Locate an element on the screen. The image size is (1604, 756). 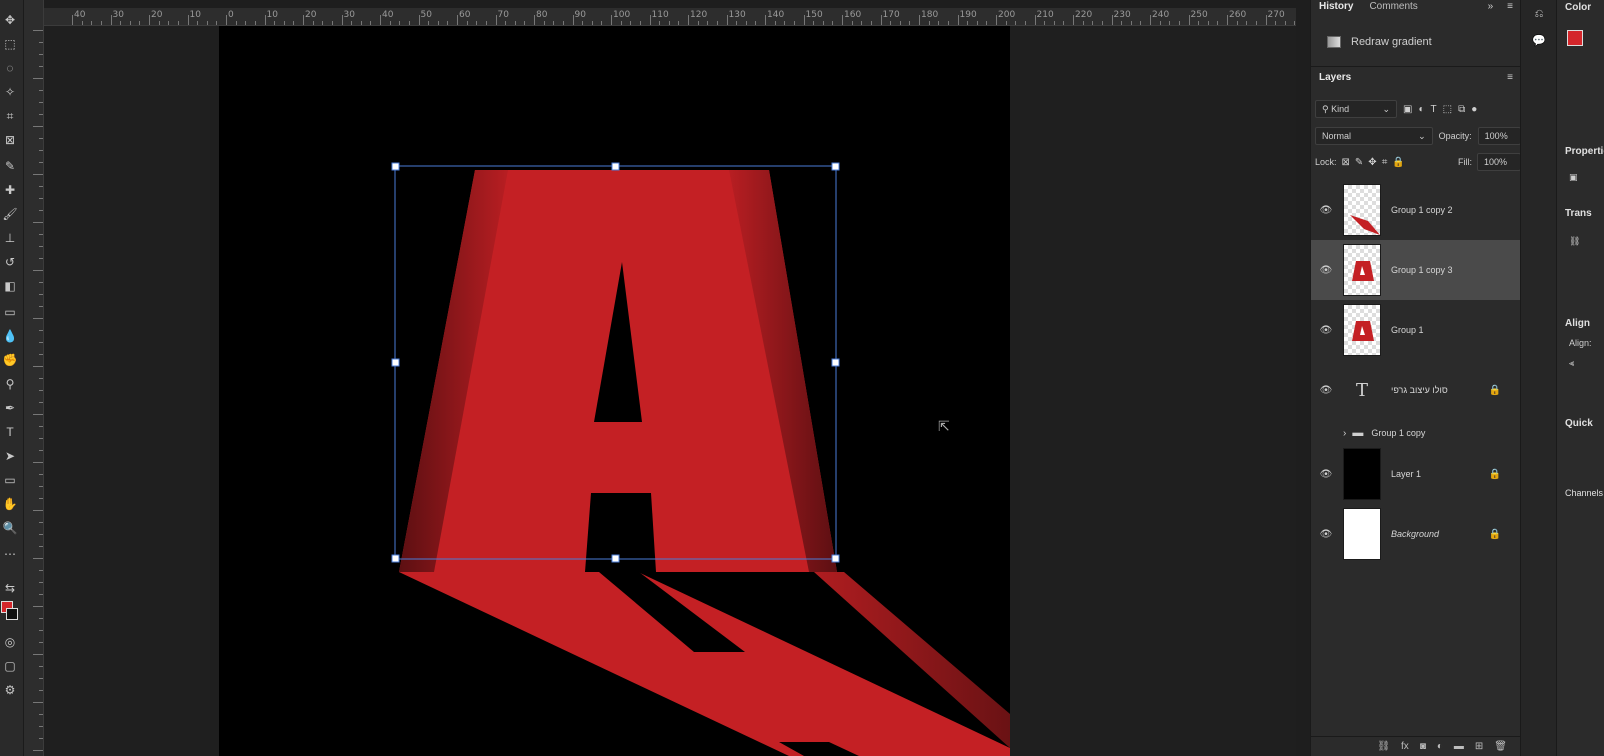
filter-toggle-icon: ● is located at coordinates (1474, 109).